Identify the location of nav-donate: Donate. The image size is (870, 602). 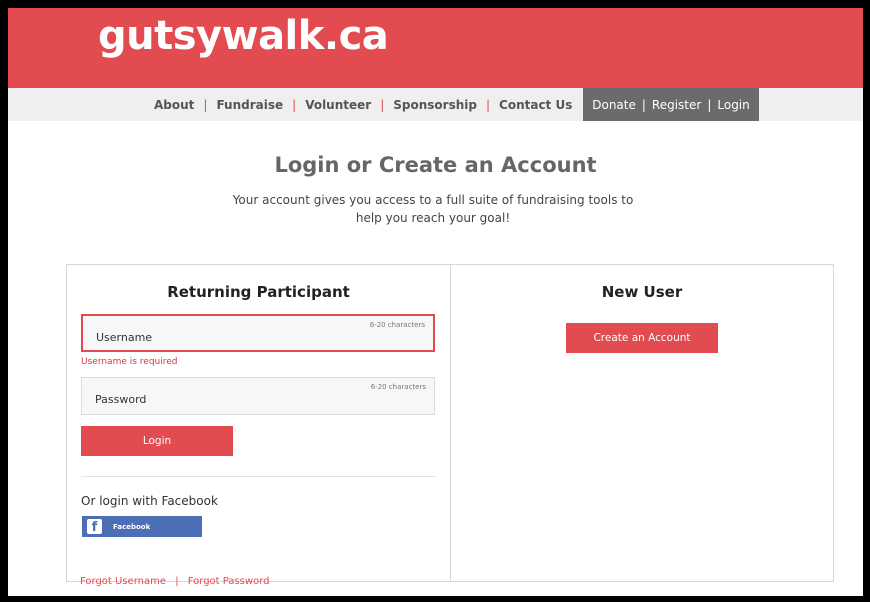
(614, 105).